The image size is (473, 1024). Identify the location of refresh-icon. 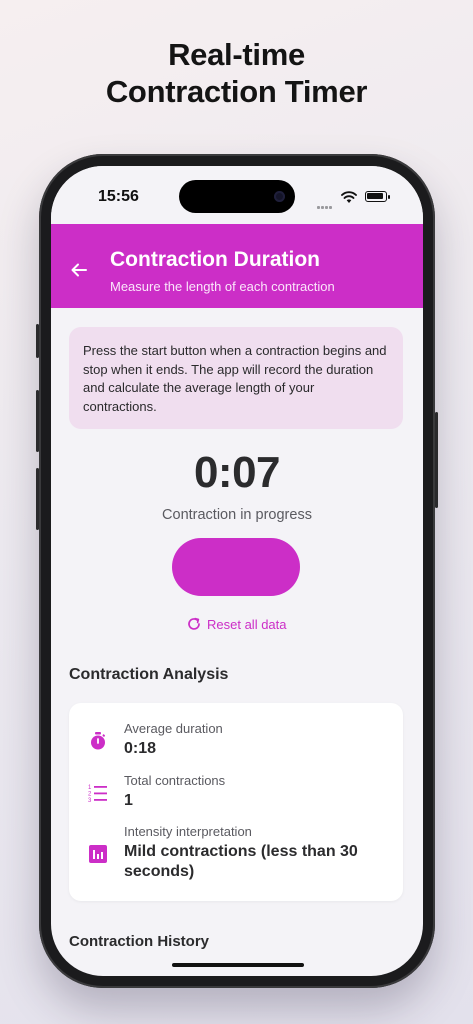
(194, 623).